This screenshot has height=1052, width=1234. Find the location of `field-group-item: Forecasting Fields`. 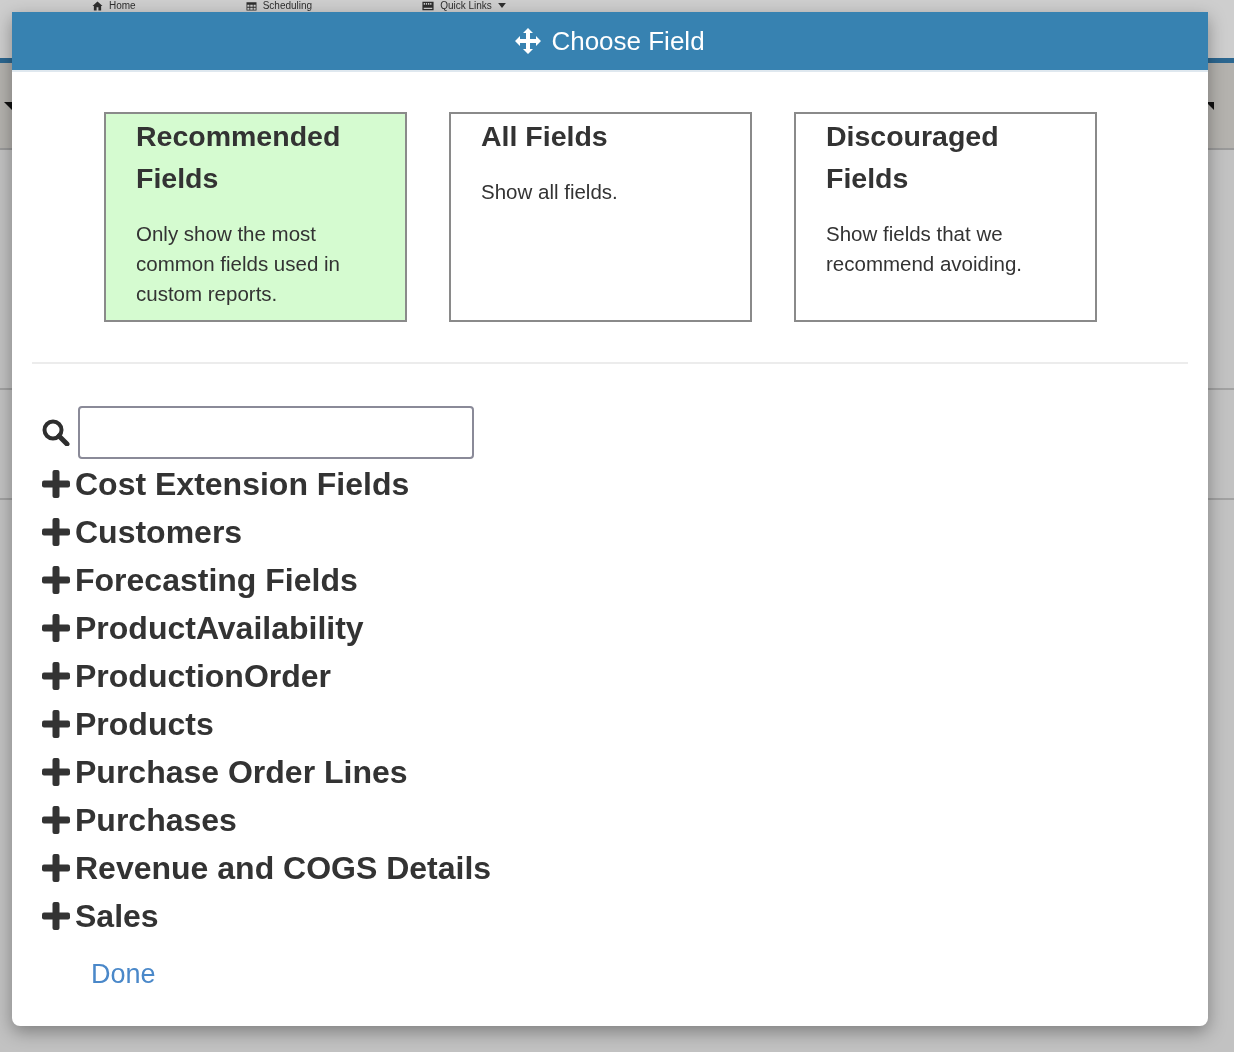

field-group-item: Forecasting Fields is located at coordinates (200, 580).